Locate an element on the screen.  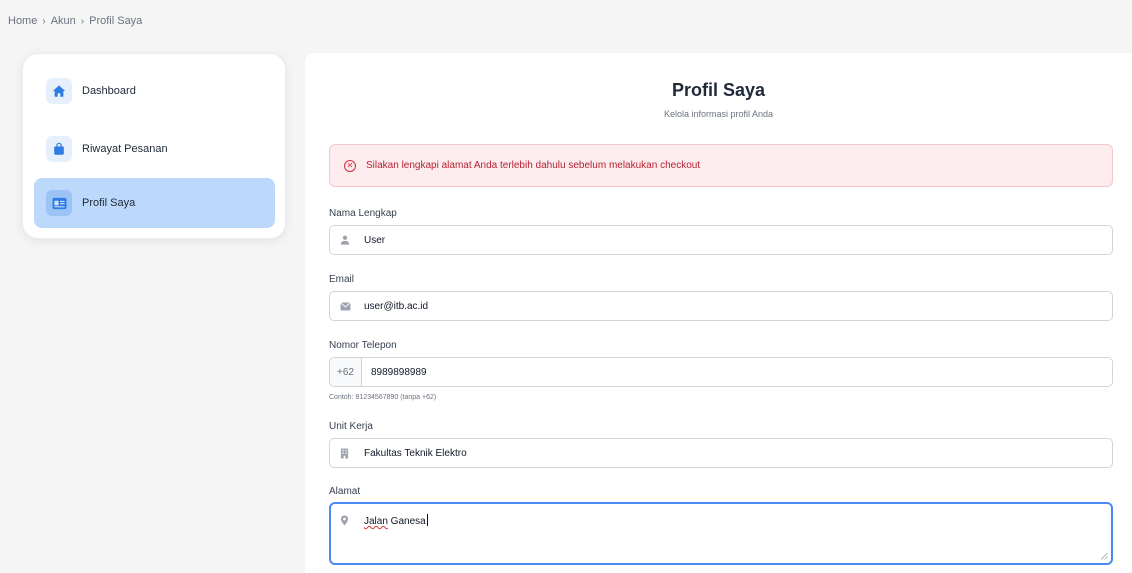
telepon-label: Nomor Telepon is located at coordinates (363, 345).